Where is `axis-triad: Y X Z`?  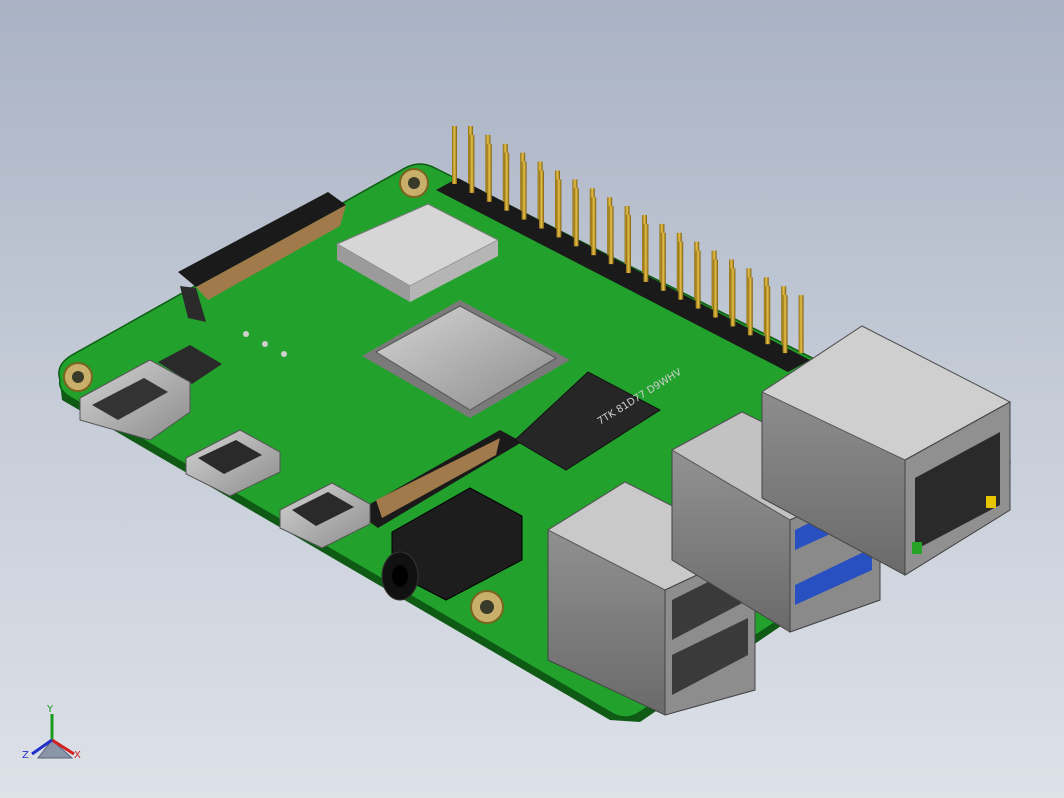
axis-triad: Y X Z is located at coordinates (54, 740).